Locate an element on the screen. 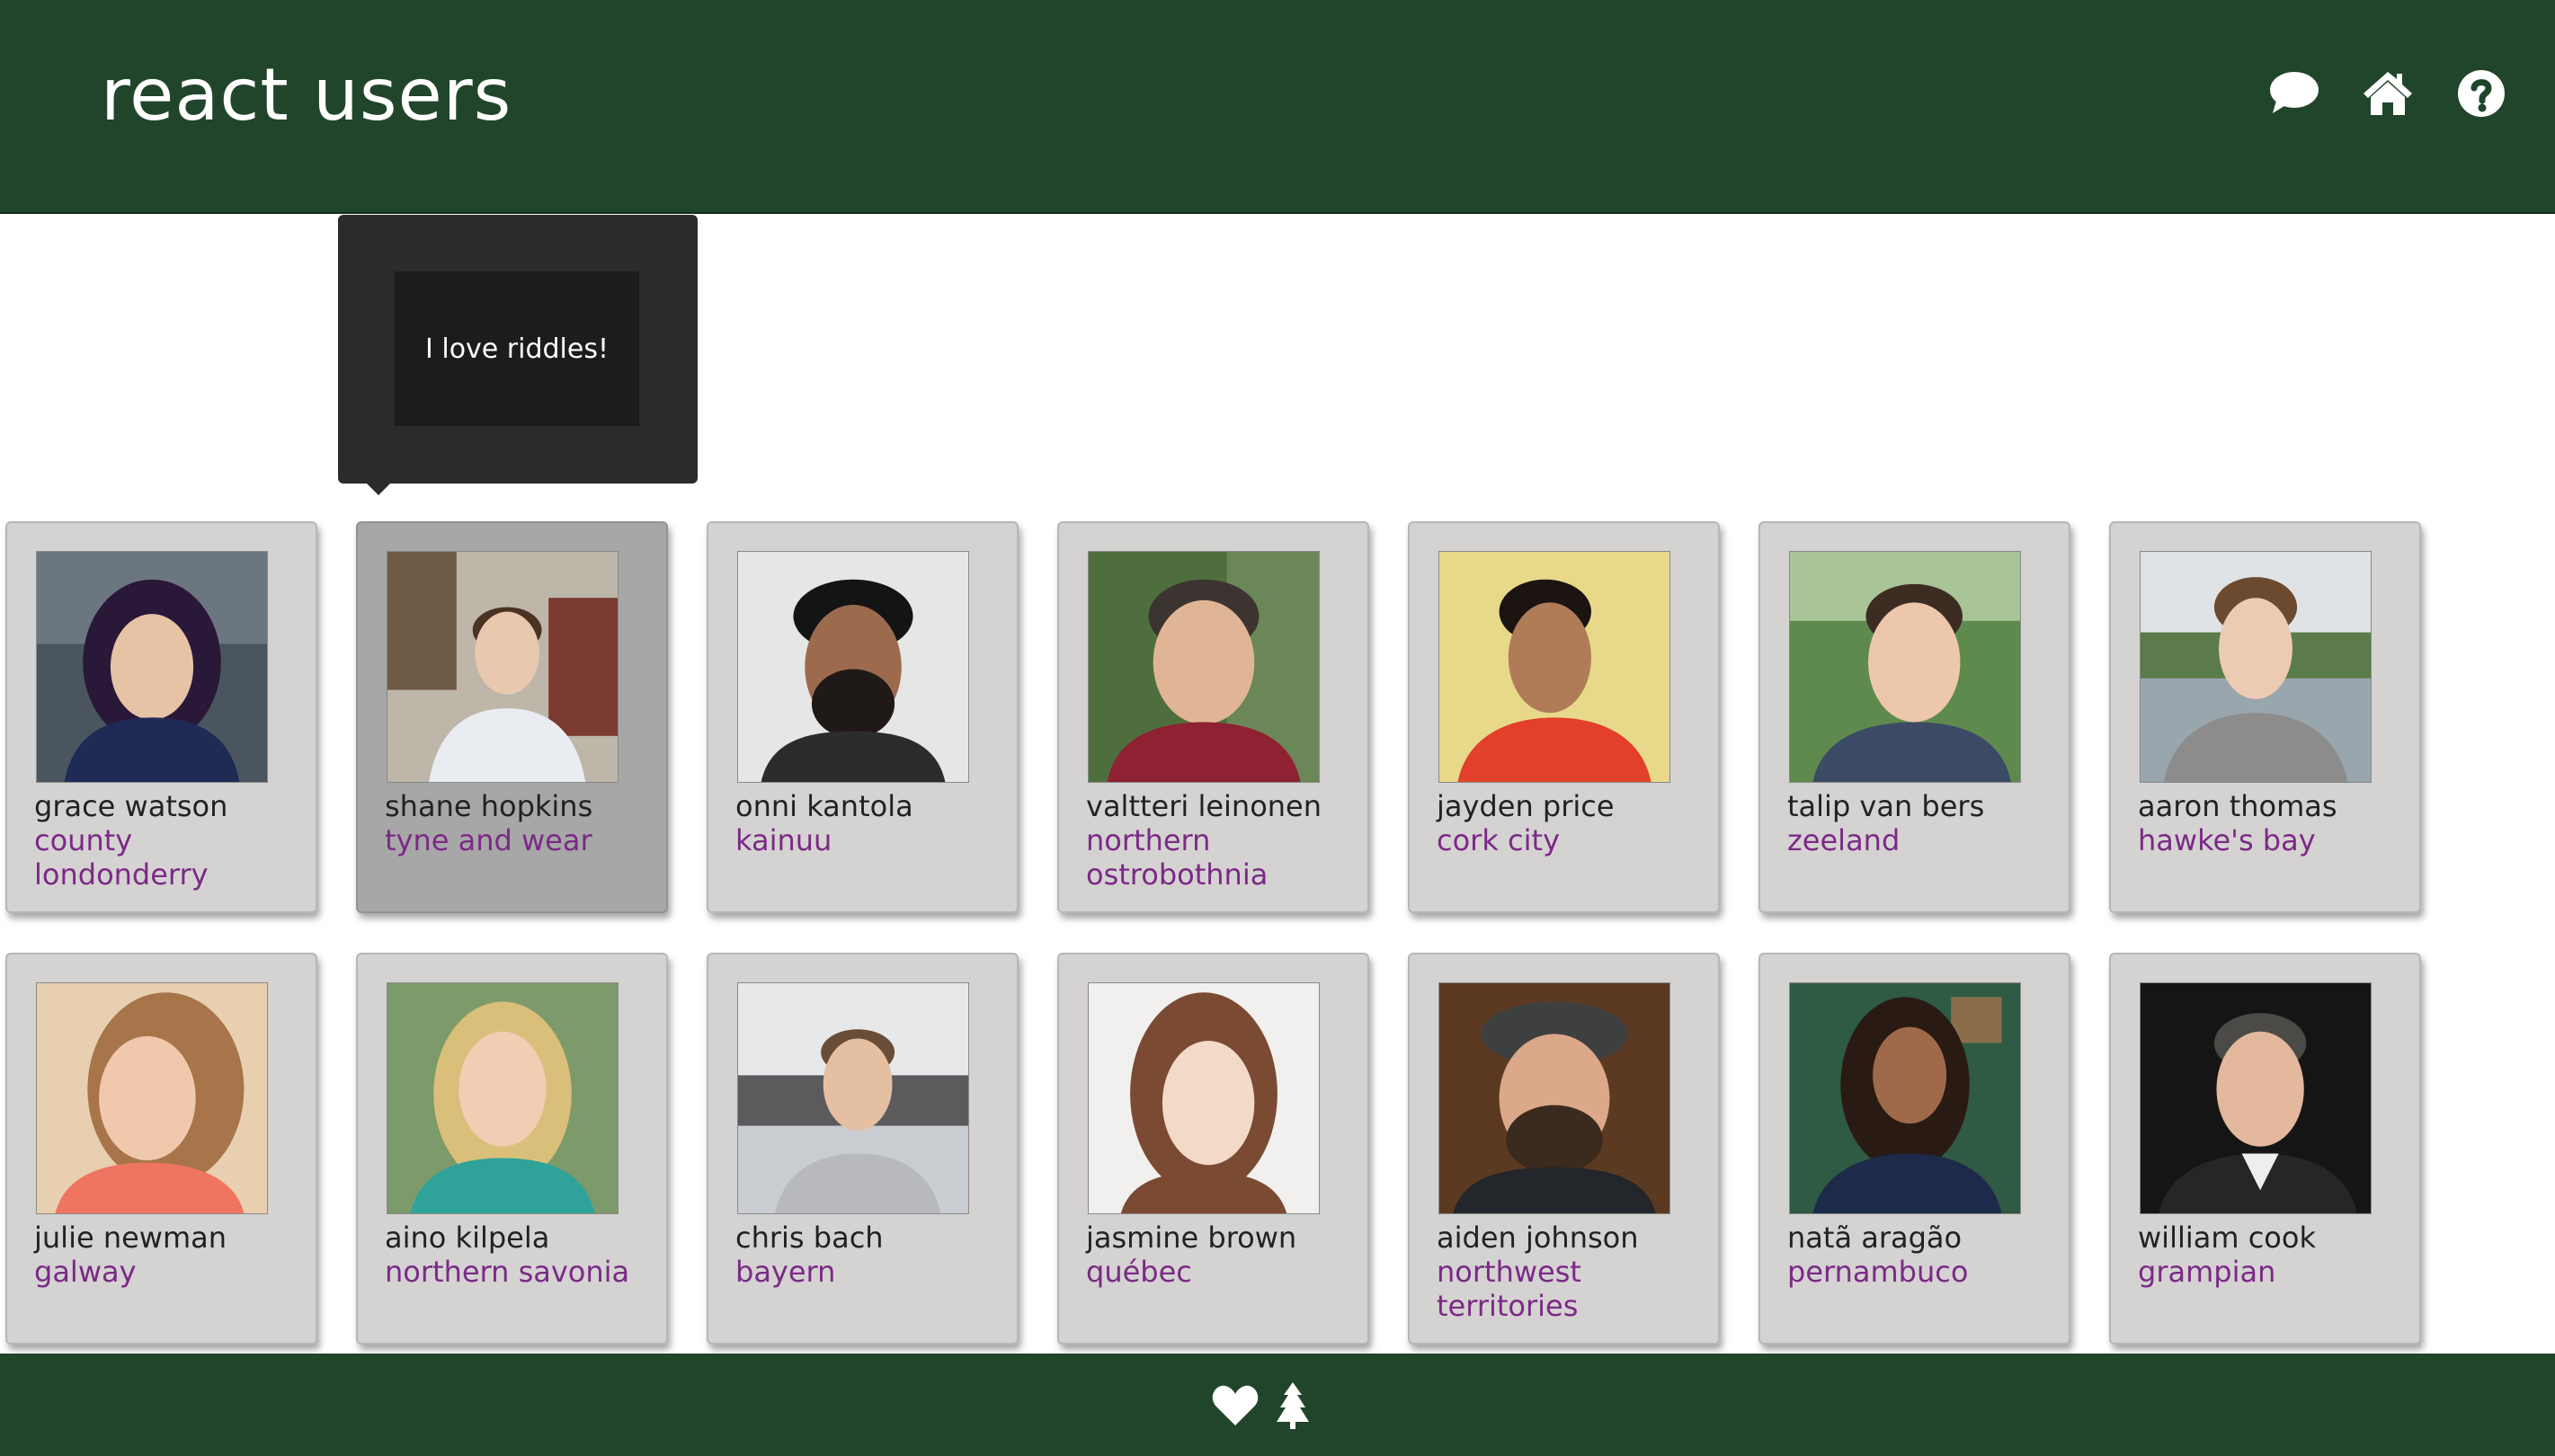 This screenshot has height=1456, width=2555. user-name: chris bach is located at coordinates (810, 1238).